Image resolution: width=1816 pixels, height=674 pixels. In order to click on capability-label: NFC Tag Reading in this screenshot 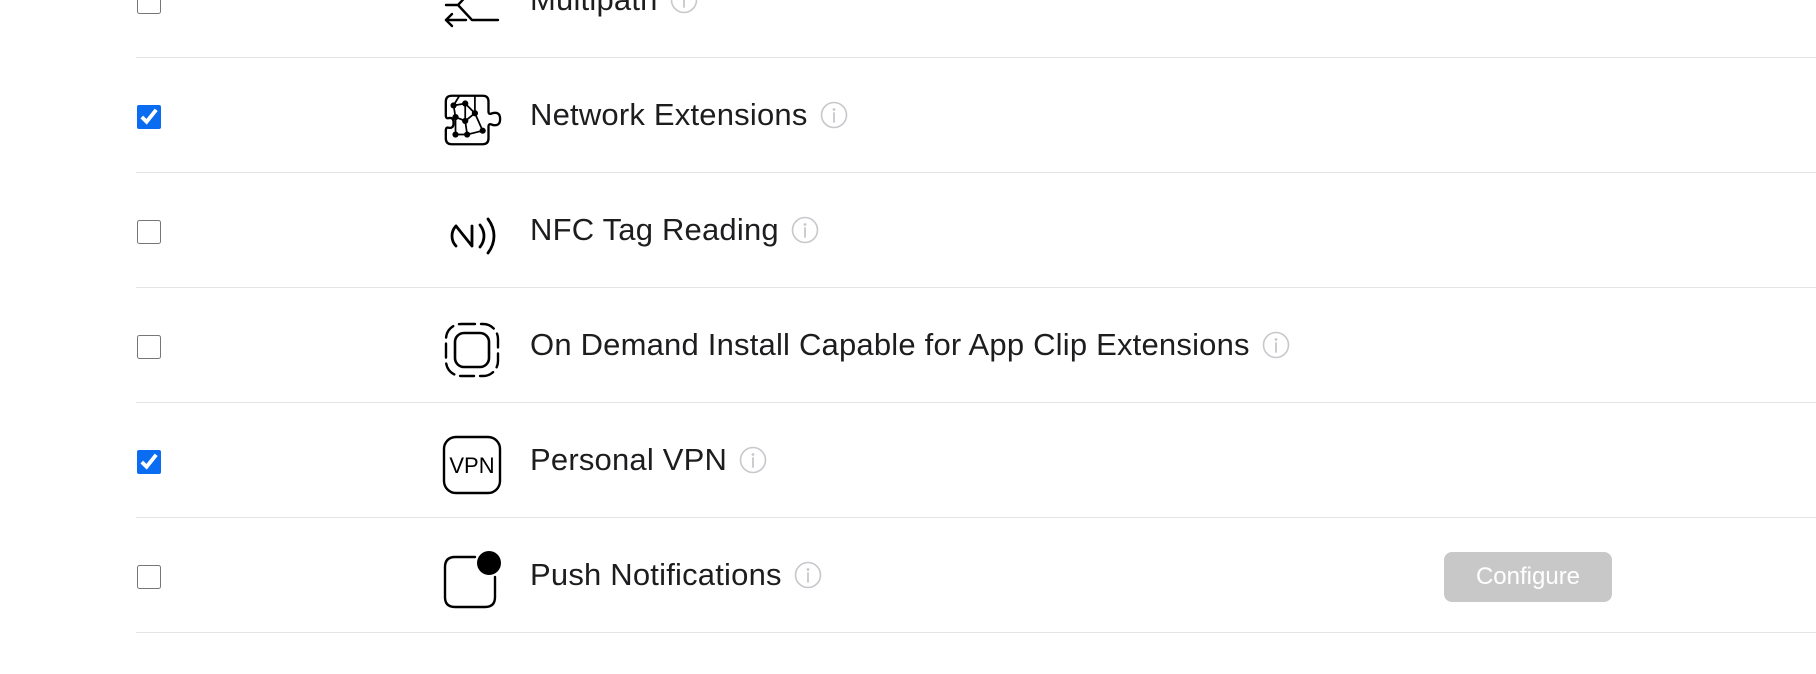, I will do `click(654, 229)`.